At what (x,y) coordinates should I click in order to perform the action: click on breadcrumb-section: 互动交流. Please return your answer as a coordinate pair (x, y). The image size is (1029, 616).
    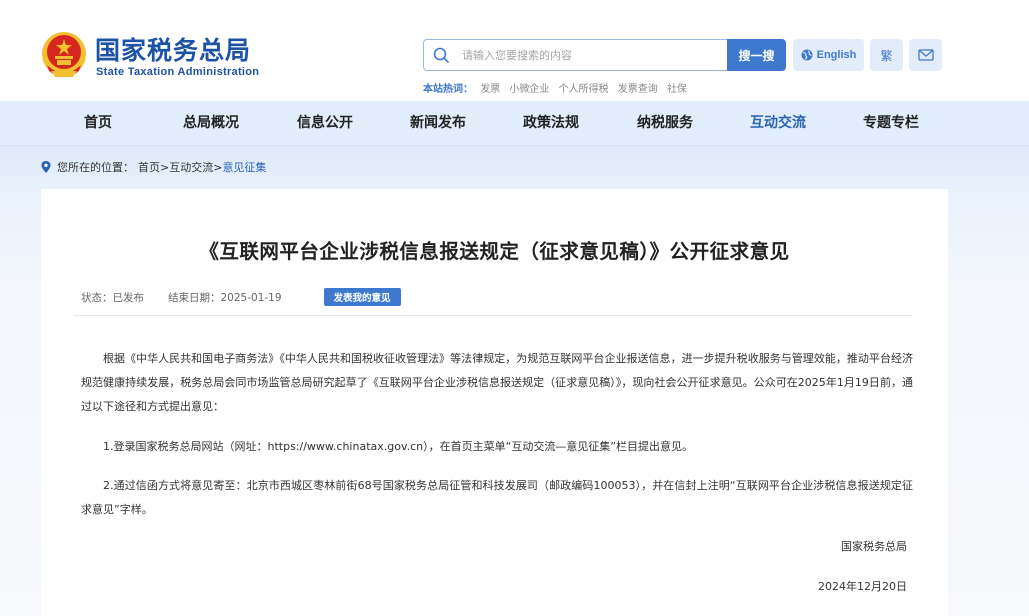
    Looking at the image, I should click on (191, 167).